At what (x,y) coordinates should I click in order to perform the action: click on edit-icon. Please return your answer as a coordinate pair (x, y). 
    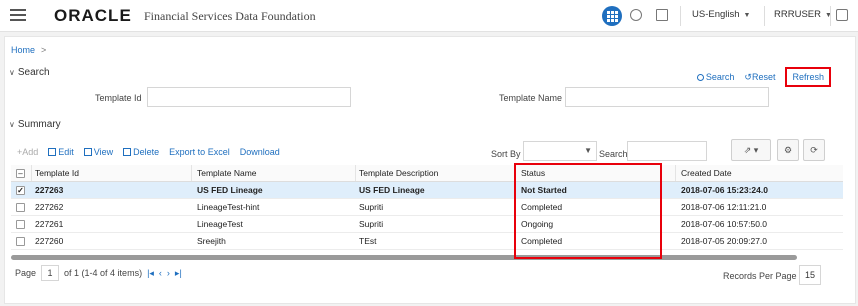
    Looking at the image, I should click on (52, 152).